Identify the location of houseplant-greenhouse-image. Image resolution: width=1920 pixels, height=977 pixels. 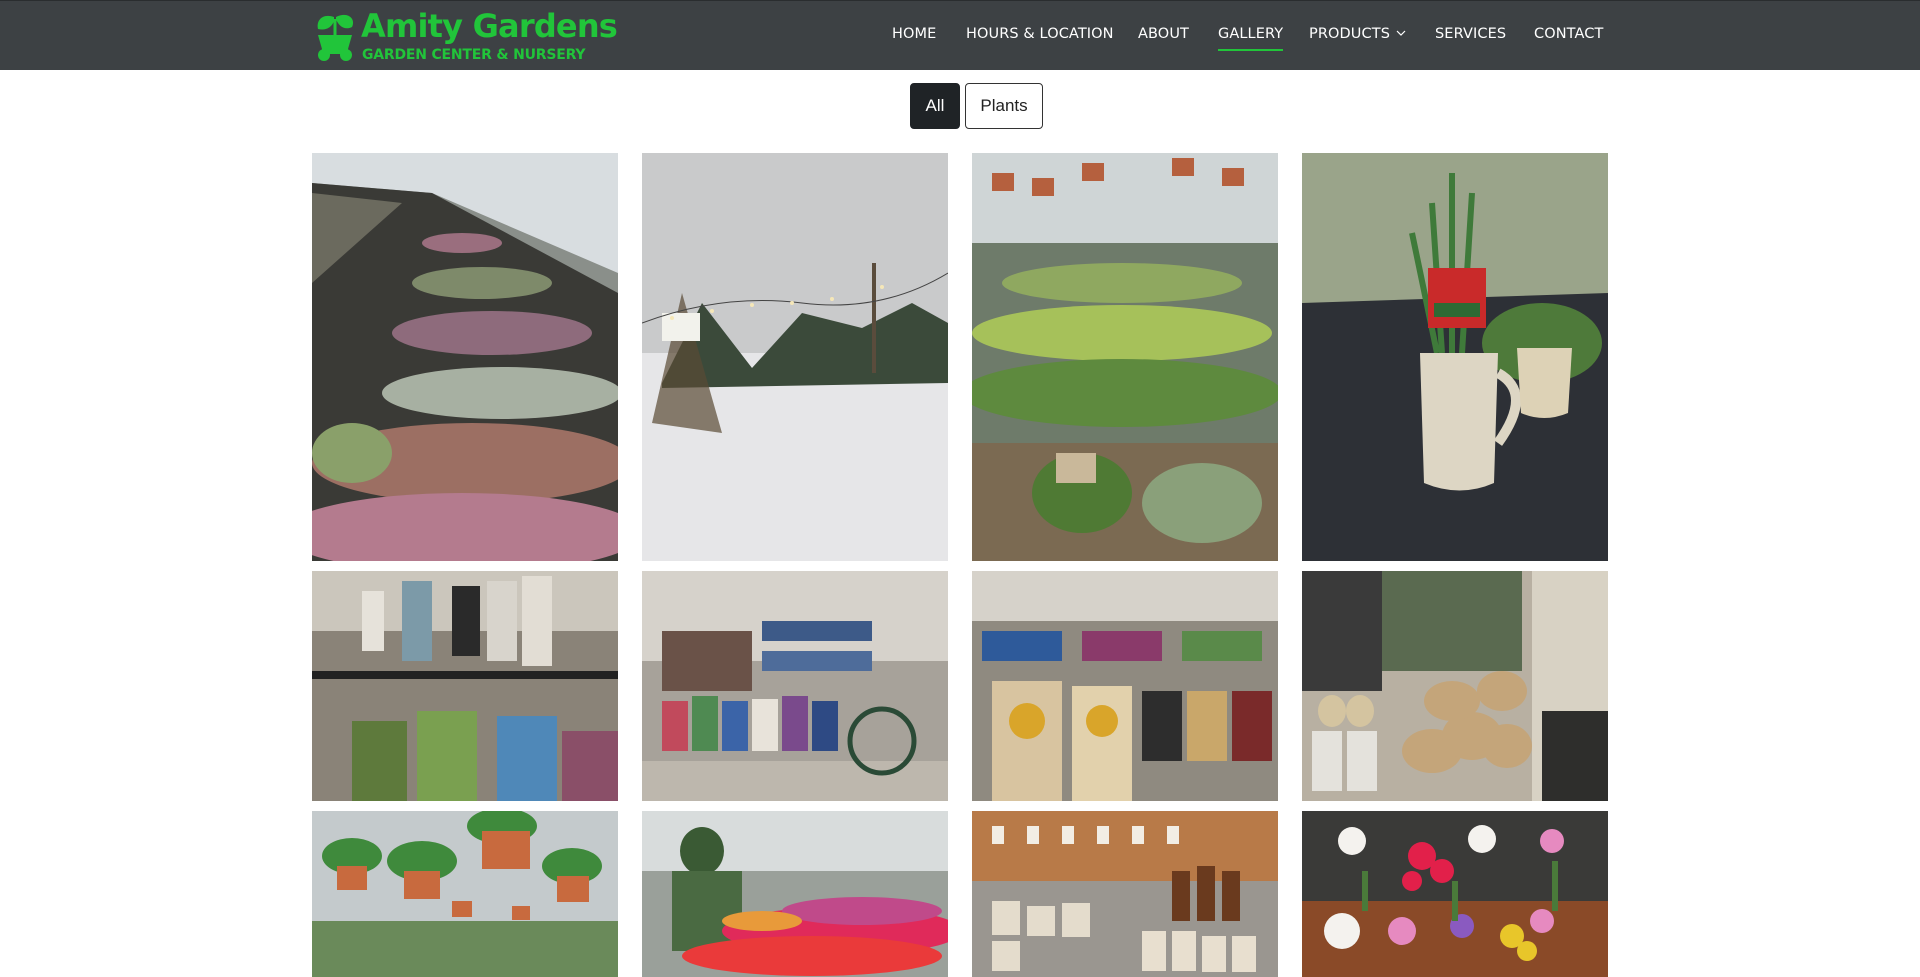
(1125, 357).